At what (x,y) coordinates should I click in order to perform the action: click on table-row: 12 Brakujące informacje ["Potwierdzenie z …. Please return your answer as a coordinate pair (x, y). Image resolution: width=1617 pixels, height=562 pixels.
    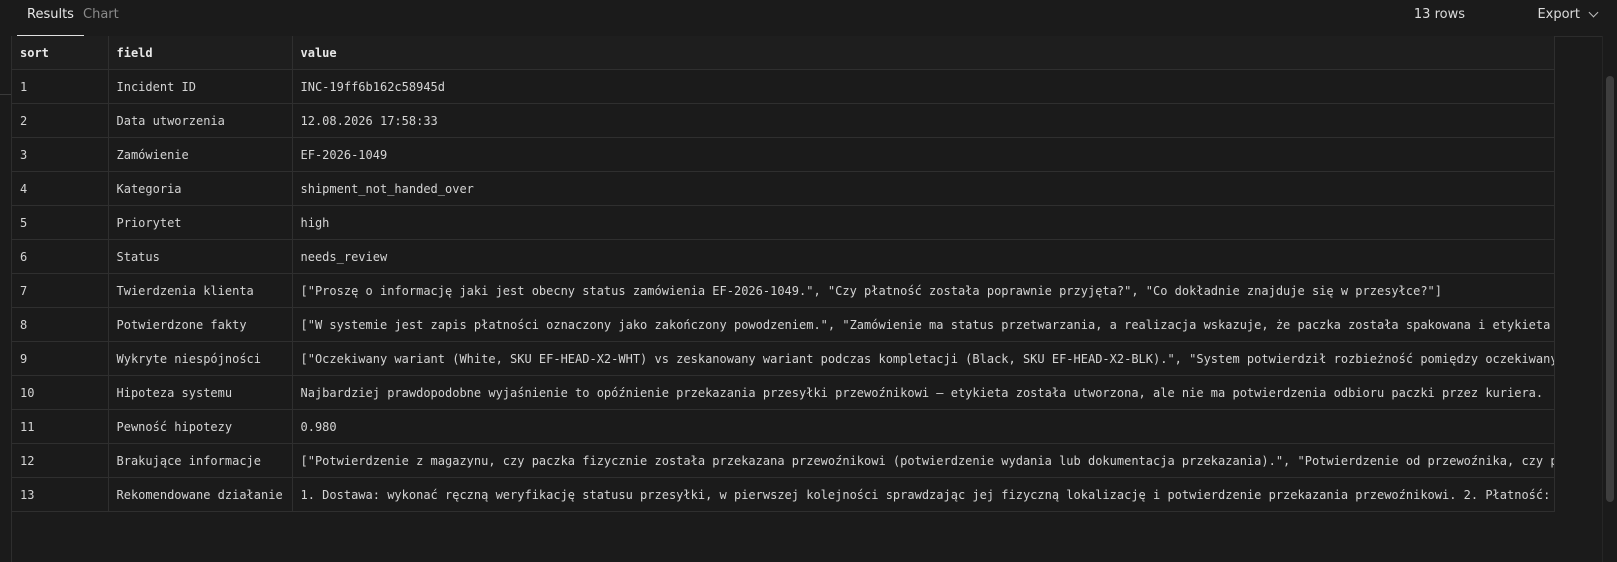
    Looking at the image, I should click on (783, 460).